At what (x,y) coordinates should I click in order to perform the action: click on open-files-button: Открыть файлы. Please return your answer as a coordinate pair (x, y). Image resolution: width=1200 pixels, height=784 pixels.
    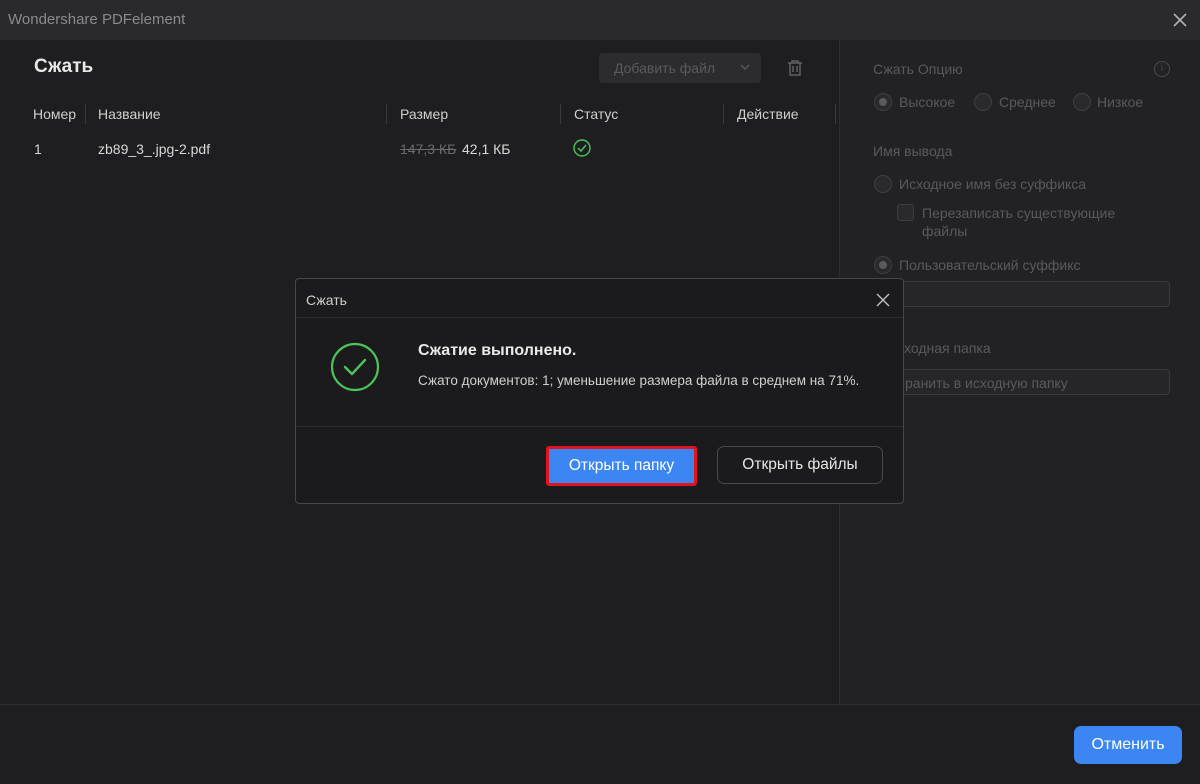
    Looking at the image, I should click on (800, 465).